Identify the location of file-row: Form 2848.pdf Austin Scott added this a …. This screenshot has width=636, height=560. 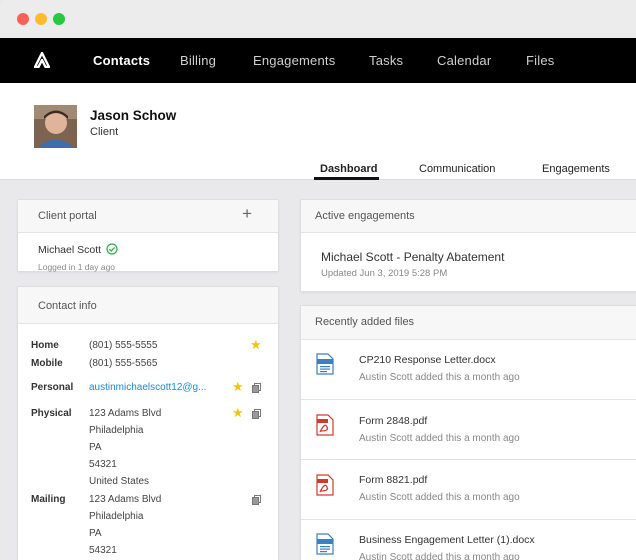
(468, 430).